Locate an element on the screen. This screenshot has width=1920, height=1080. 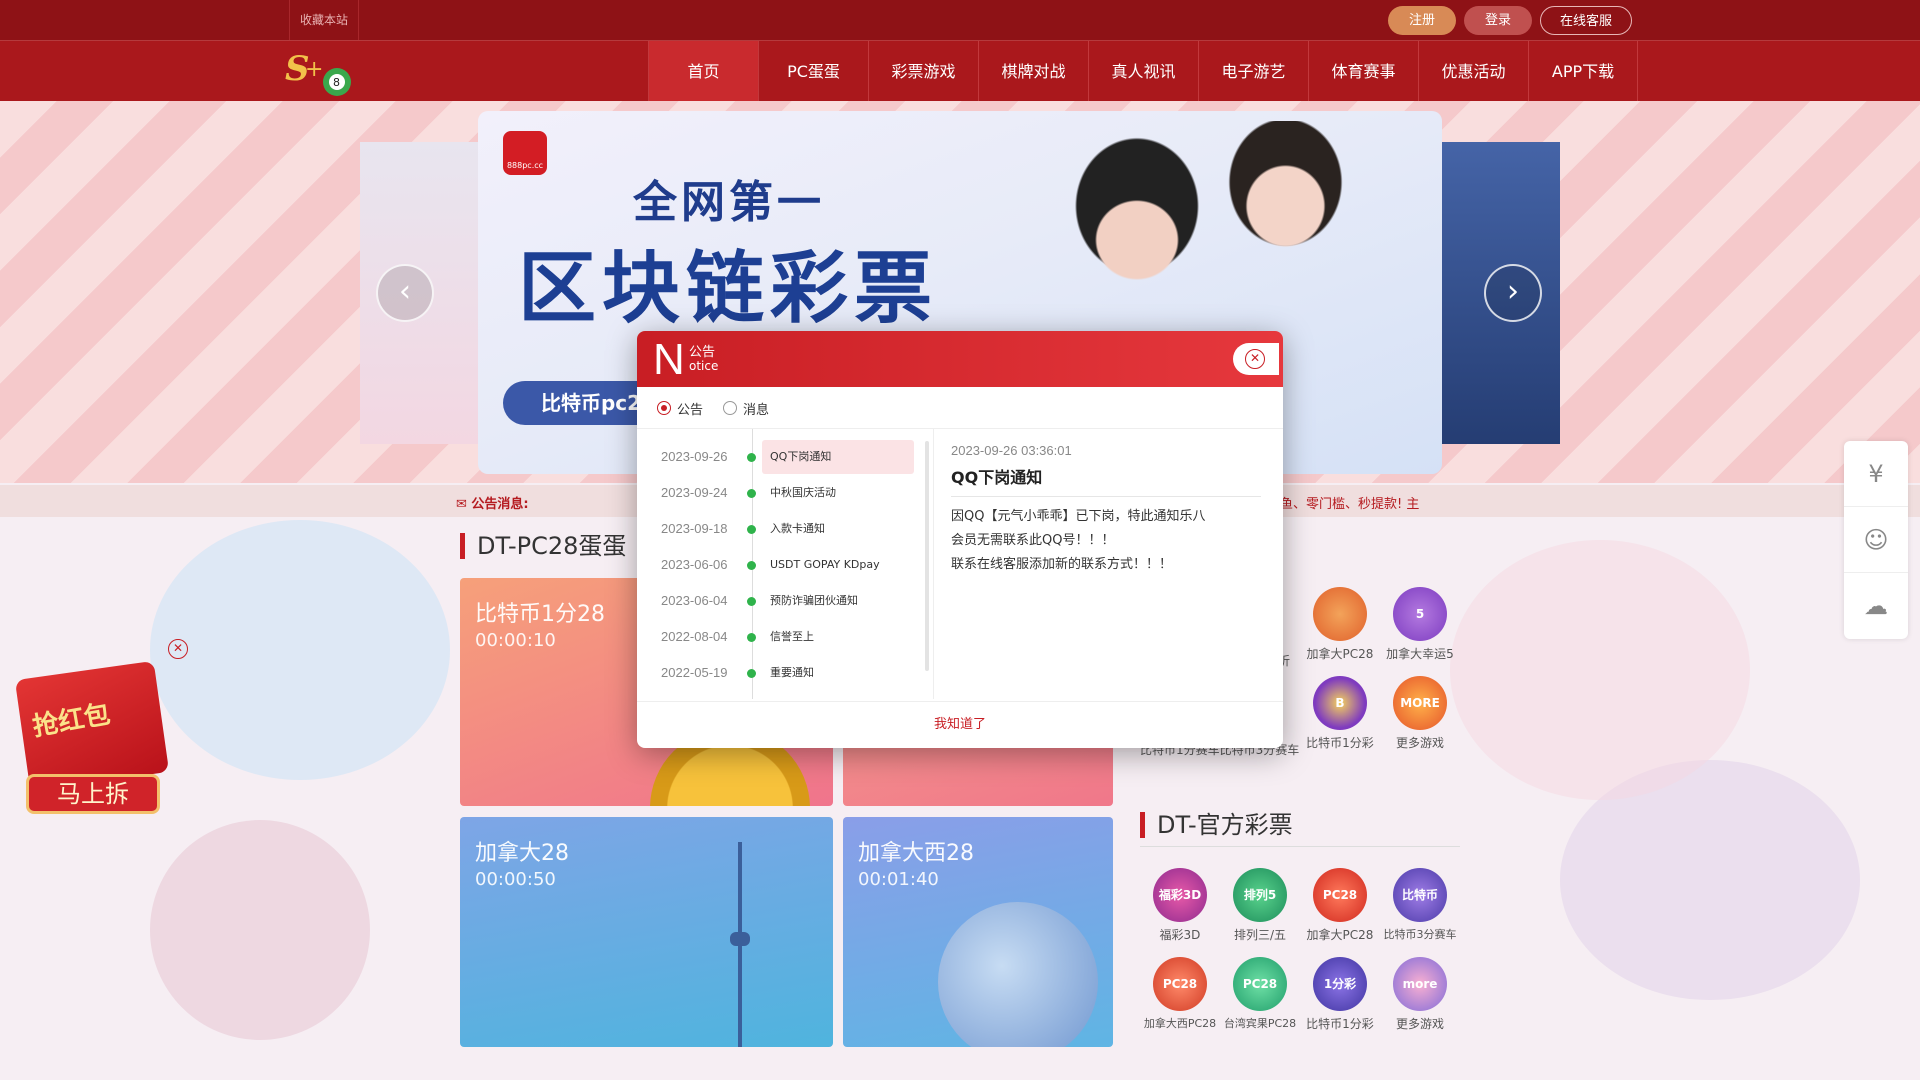
modal-header-letter: N is located at coordinates (669, 359).